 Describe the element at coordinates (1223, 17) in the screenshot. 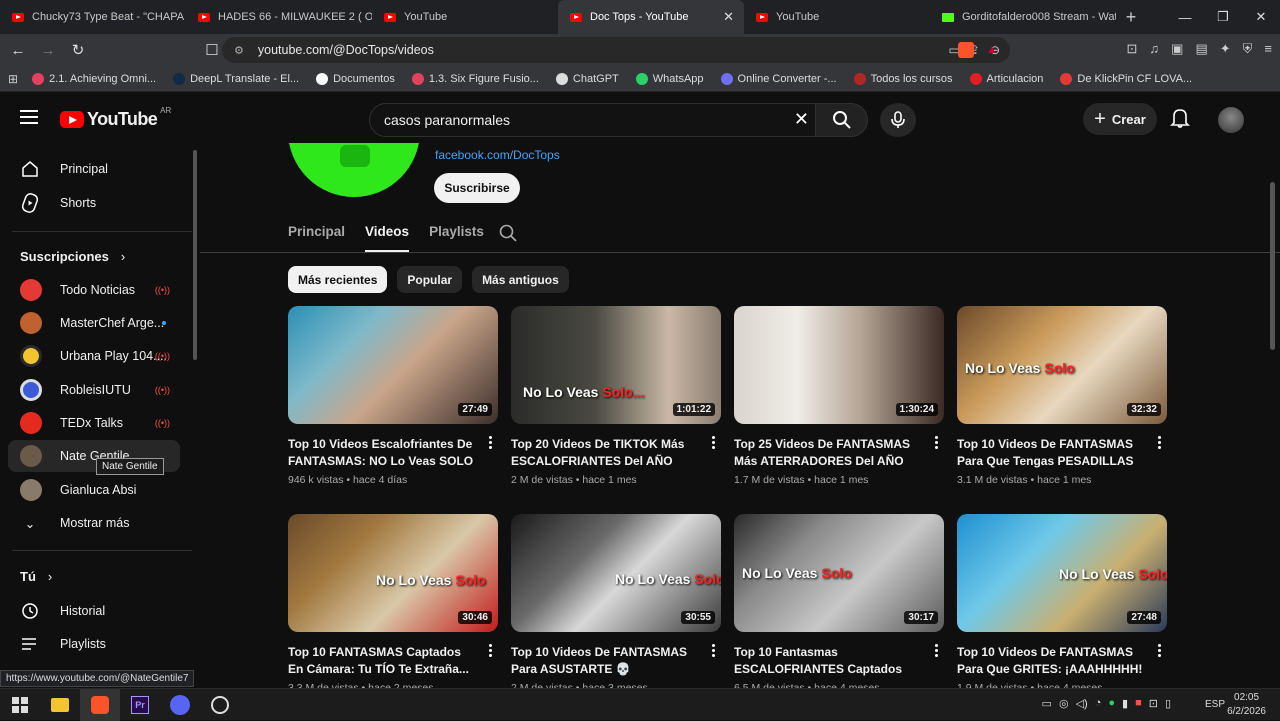

I see `maximize-icon: ❐` at that location.